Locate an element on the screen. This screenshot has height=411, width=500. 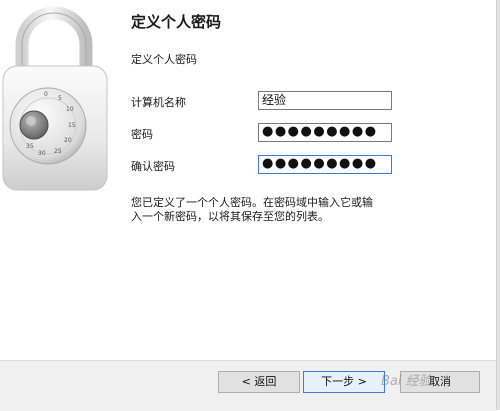
confirm-password-field: ●●●●●●●●● is located at coordinates (325, 164).